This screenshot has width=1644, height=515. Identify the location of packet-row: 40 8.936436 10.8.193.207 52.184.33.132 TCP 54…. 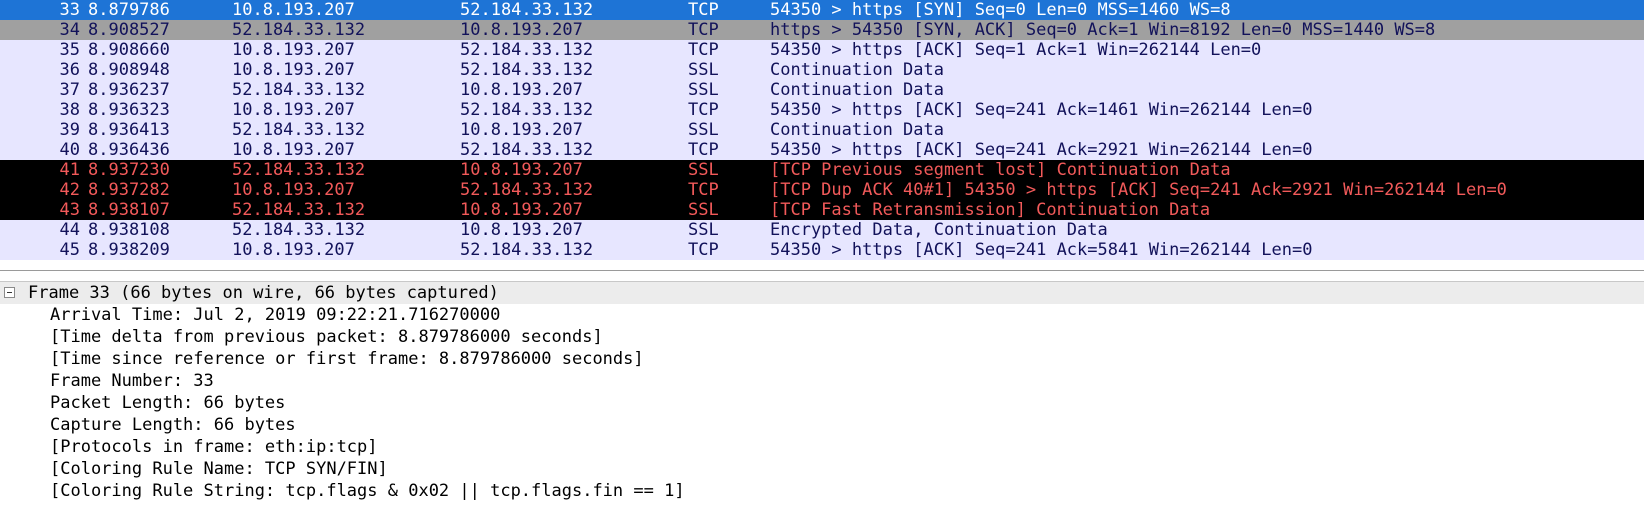
(822, 150).